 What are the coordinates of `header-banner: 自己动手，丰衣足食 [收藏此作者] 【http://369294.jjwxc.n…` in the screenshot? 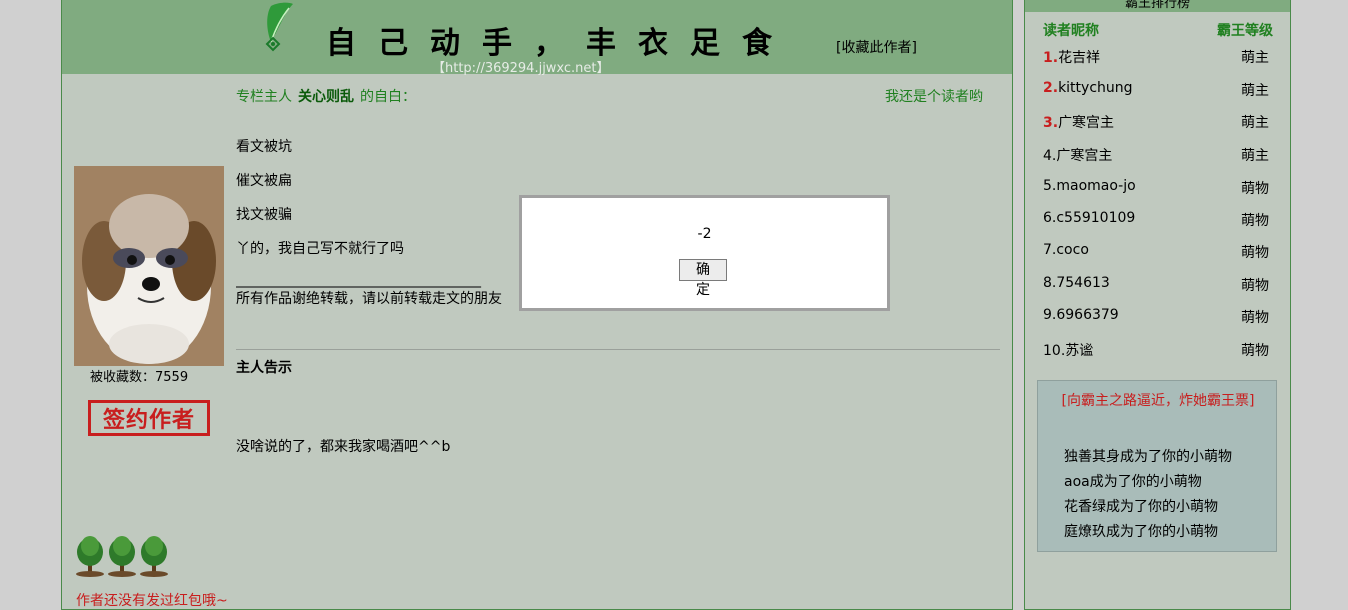 It's located at (537, 38).